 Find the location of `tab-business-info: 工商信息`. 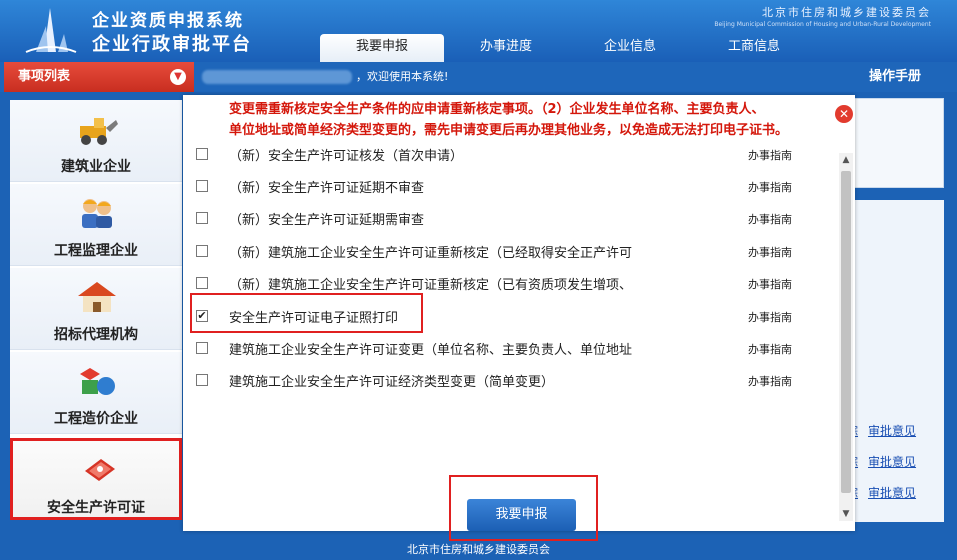

tab-business-info: 工商信息 is located at coordinates (754, 48).